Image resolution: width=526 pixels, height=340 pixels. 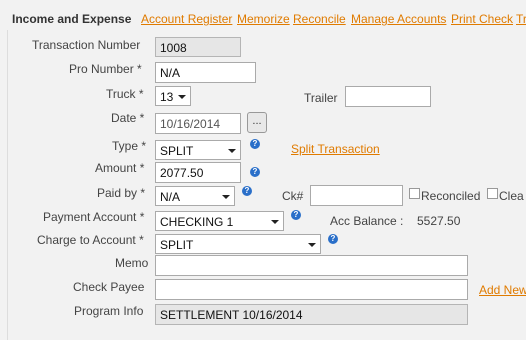 I want to click on payment-account-select: CHECKING 1, so click(x=219, y=221).